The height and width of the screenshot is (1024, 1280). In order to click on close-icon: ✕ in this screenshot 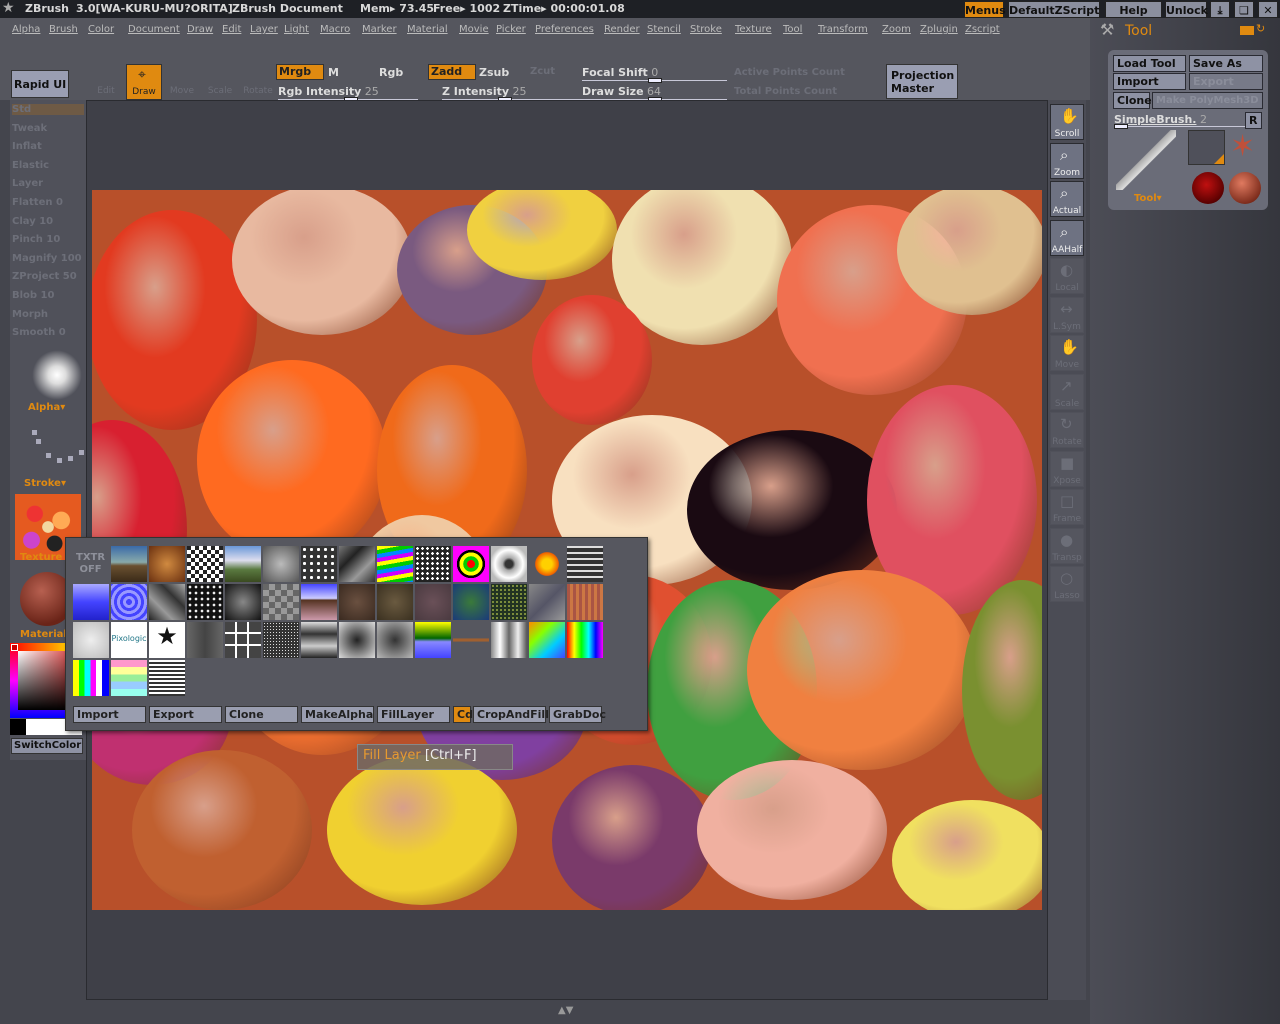, I will do `click(1268, 9)`.